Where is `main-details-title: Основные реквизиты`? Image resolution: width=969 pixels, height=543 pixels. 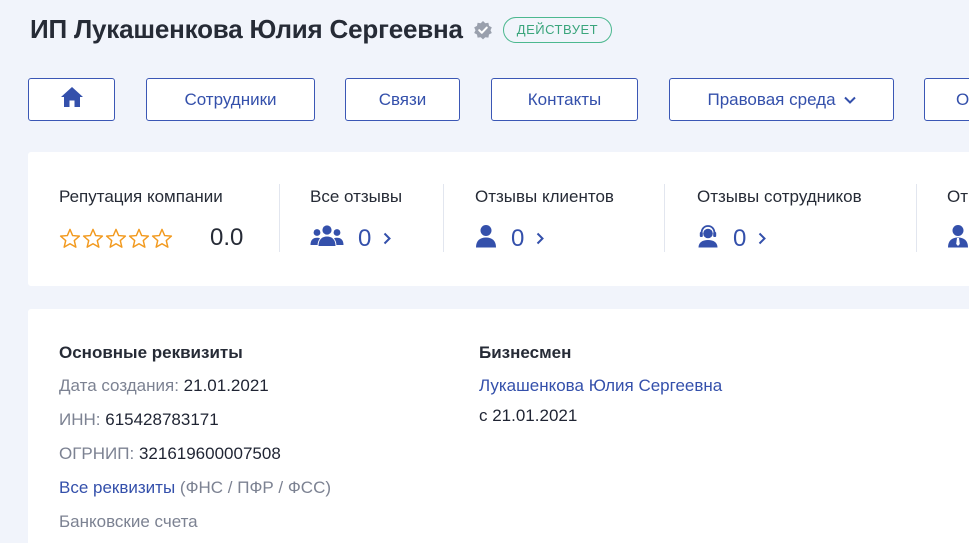
main-details-title: Основные реквизиты is located at coordinates (151, 352).